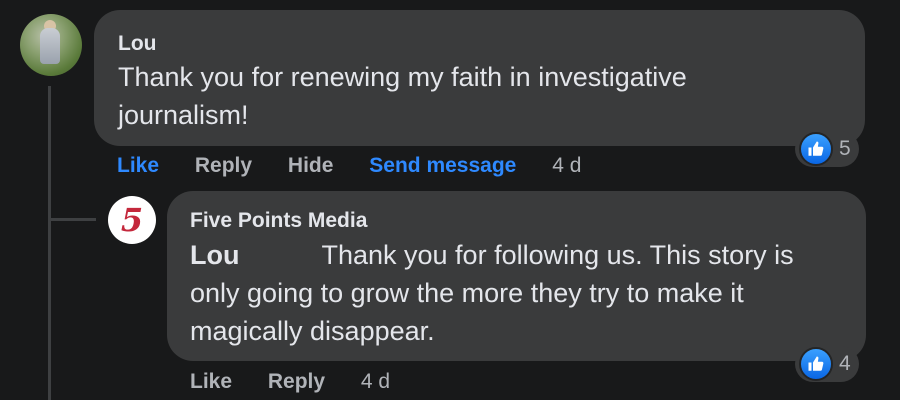 This screenshot has height=400, width=900. What do you see at coordinates (49, 243) in the screenshot?
I see `thread-line-vertical` at bounding box center [49, 243].